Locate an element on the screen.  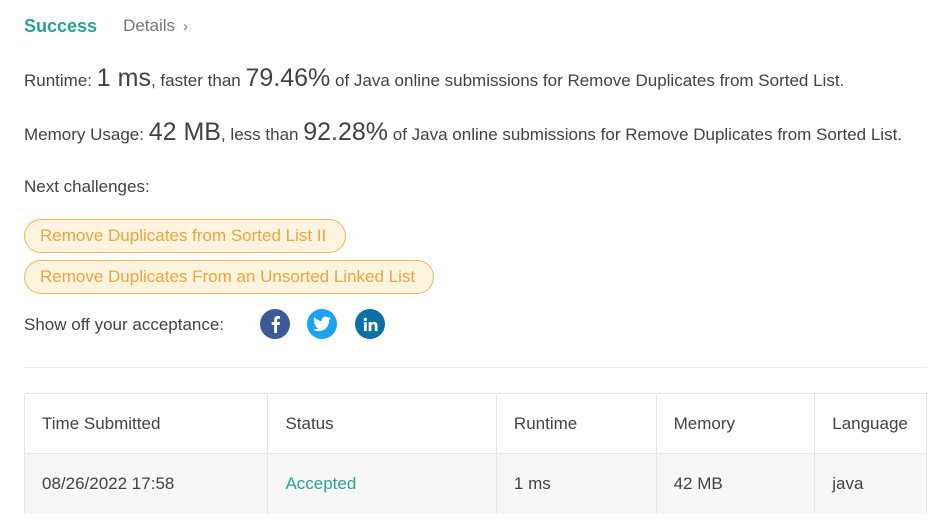
chevron-right-icon: › is located at coordinates (186, 26).